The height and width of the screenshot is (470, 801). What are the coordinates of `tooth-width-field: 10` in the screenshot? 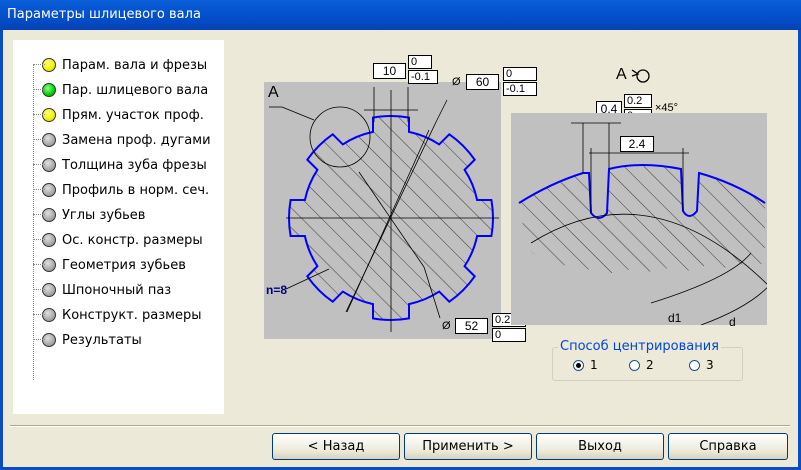 It's located at (389, 71).